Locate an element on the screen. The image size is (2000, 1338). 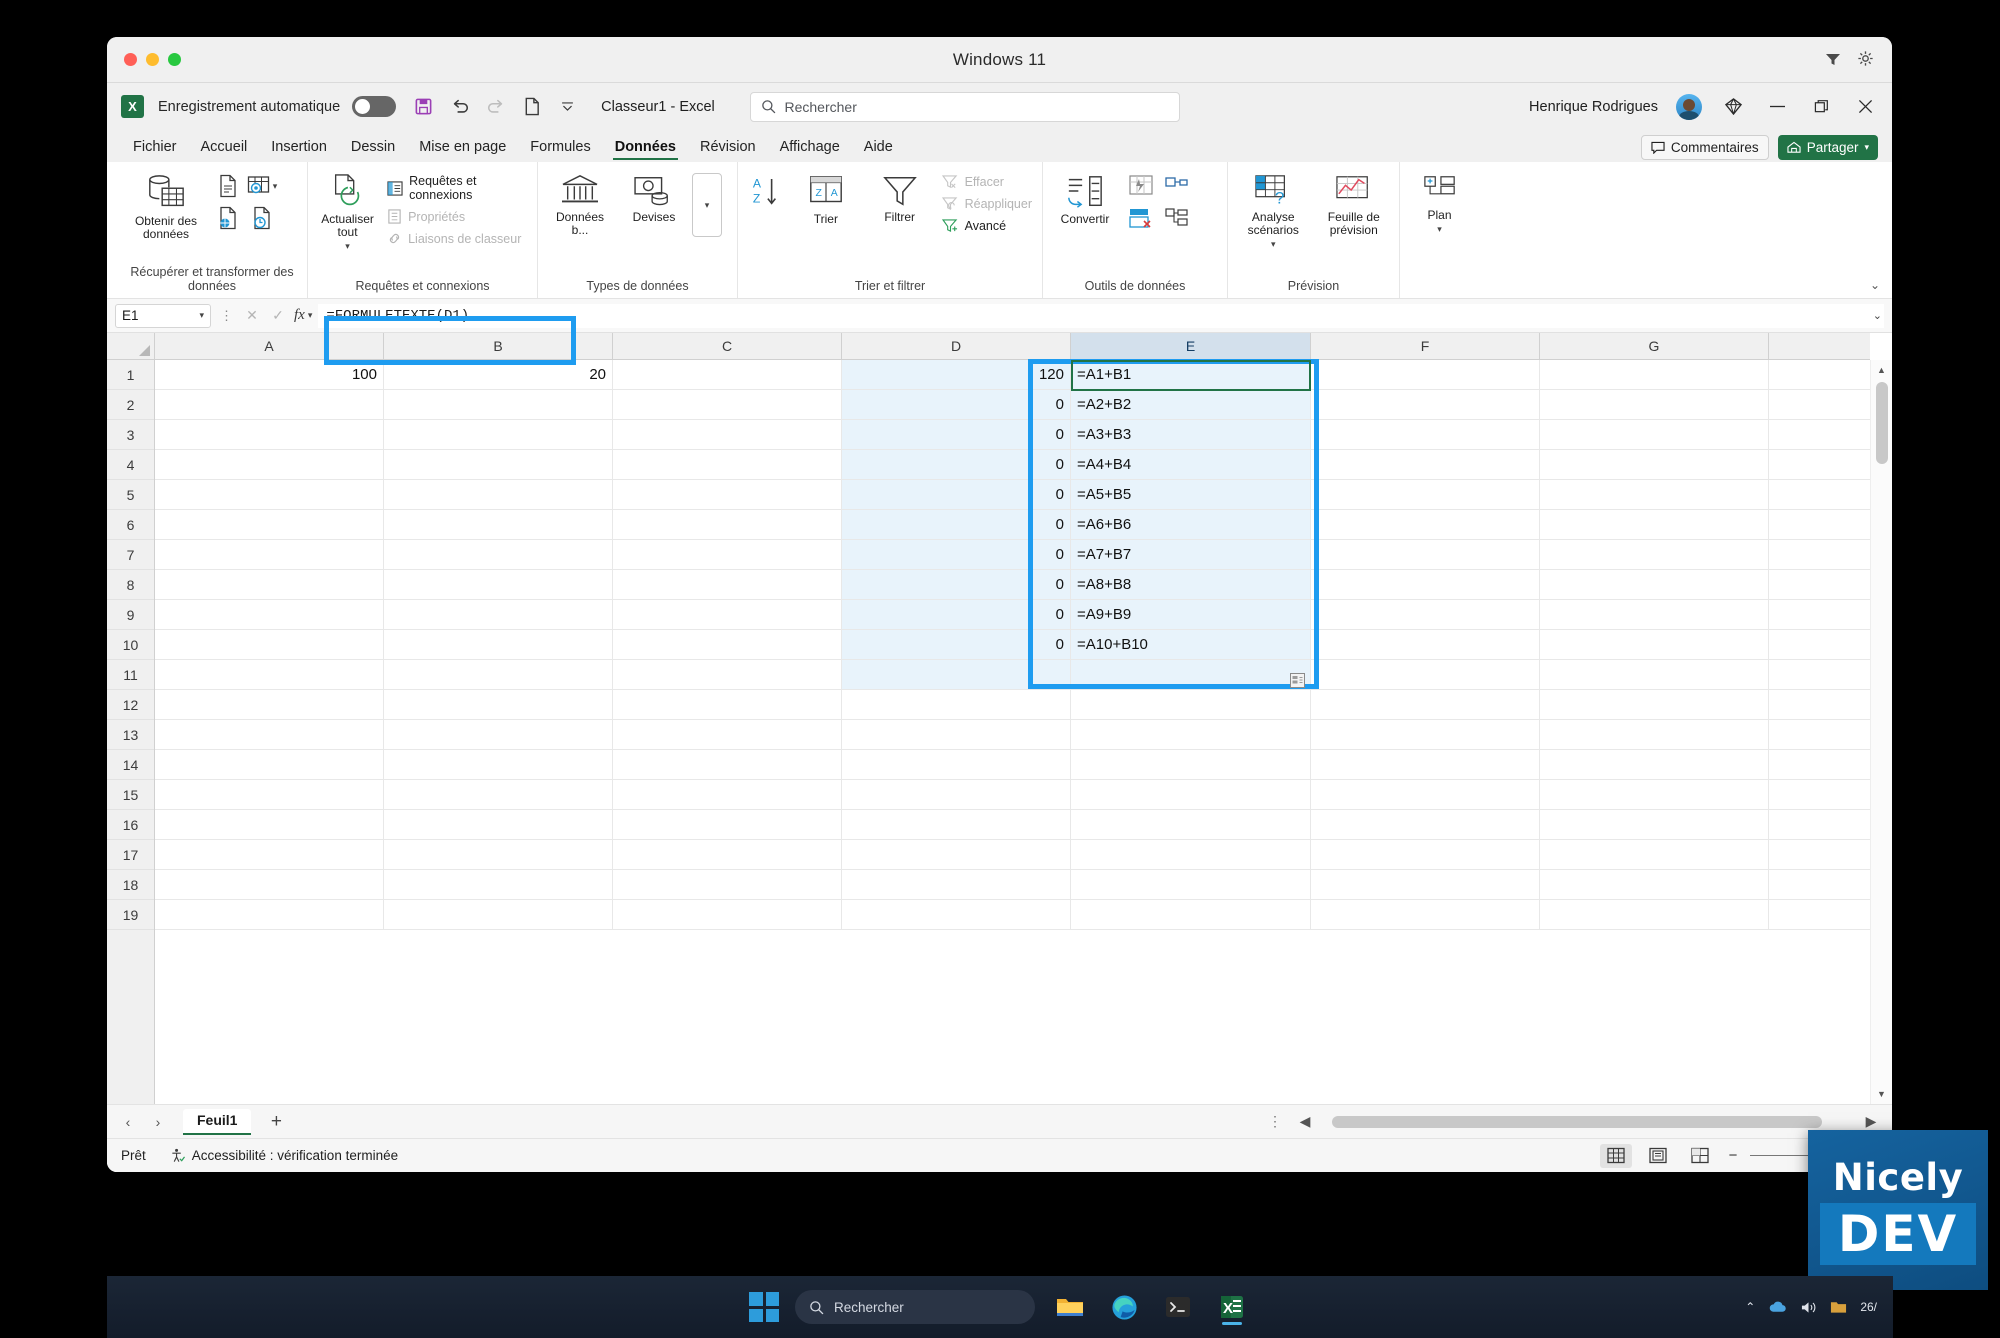
cell-C19 is located at coordinates (727, 914).